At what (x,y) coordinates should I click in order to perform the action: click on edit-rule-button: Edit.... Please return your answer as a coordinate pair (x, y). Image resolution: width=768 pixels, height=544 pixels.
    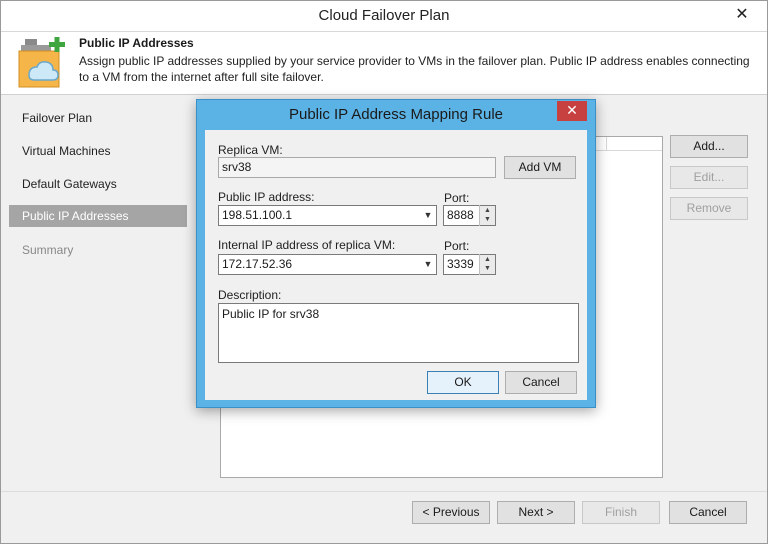
    Looking at the image, I should click on (709, 177).